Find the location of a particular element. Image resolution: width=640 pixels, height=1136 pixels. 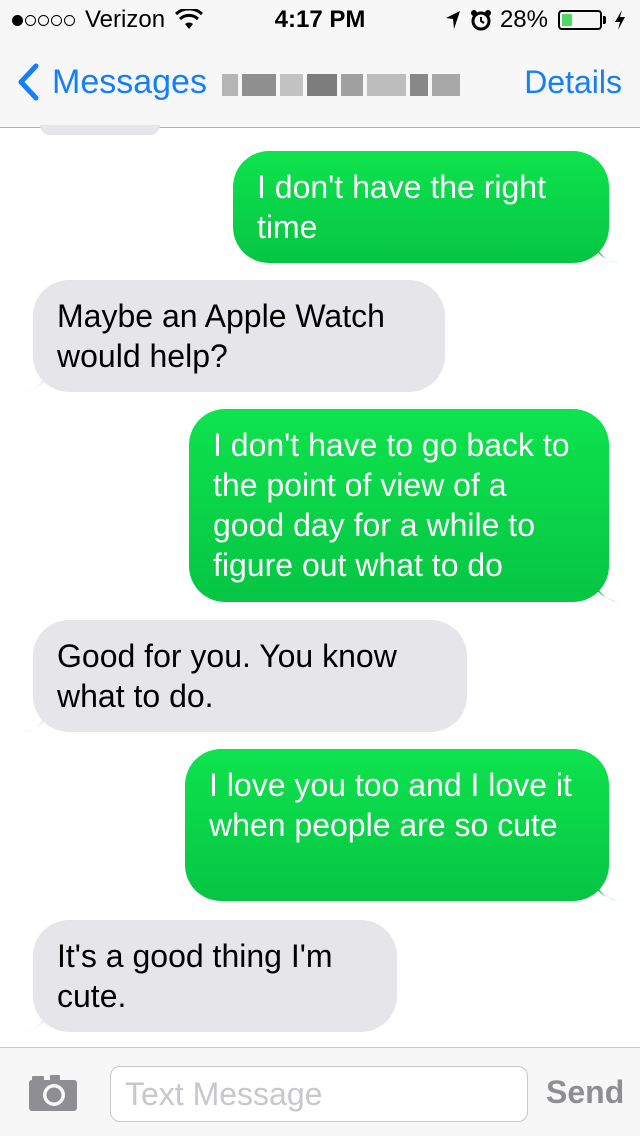

status-bar: Verizon 4:17 PM 28% is located at coordinates (320, 20).